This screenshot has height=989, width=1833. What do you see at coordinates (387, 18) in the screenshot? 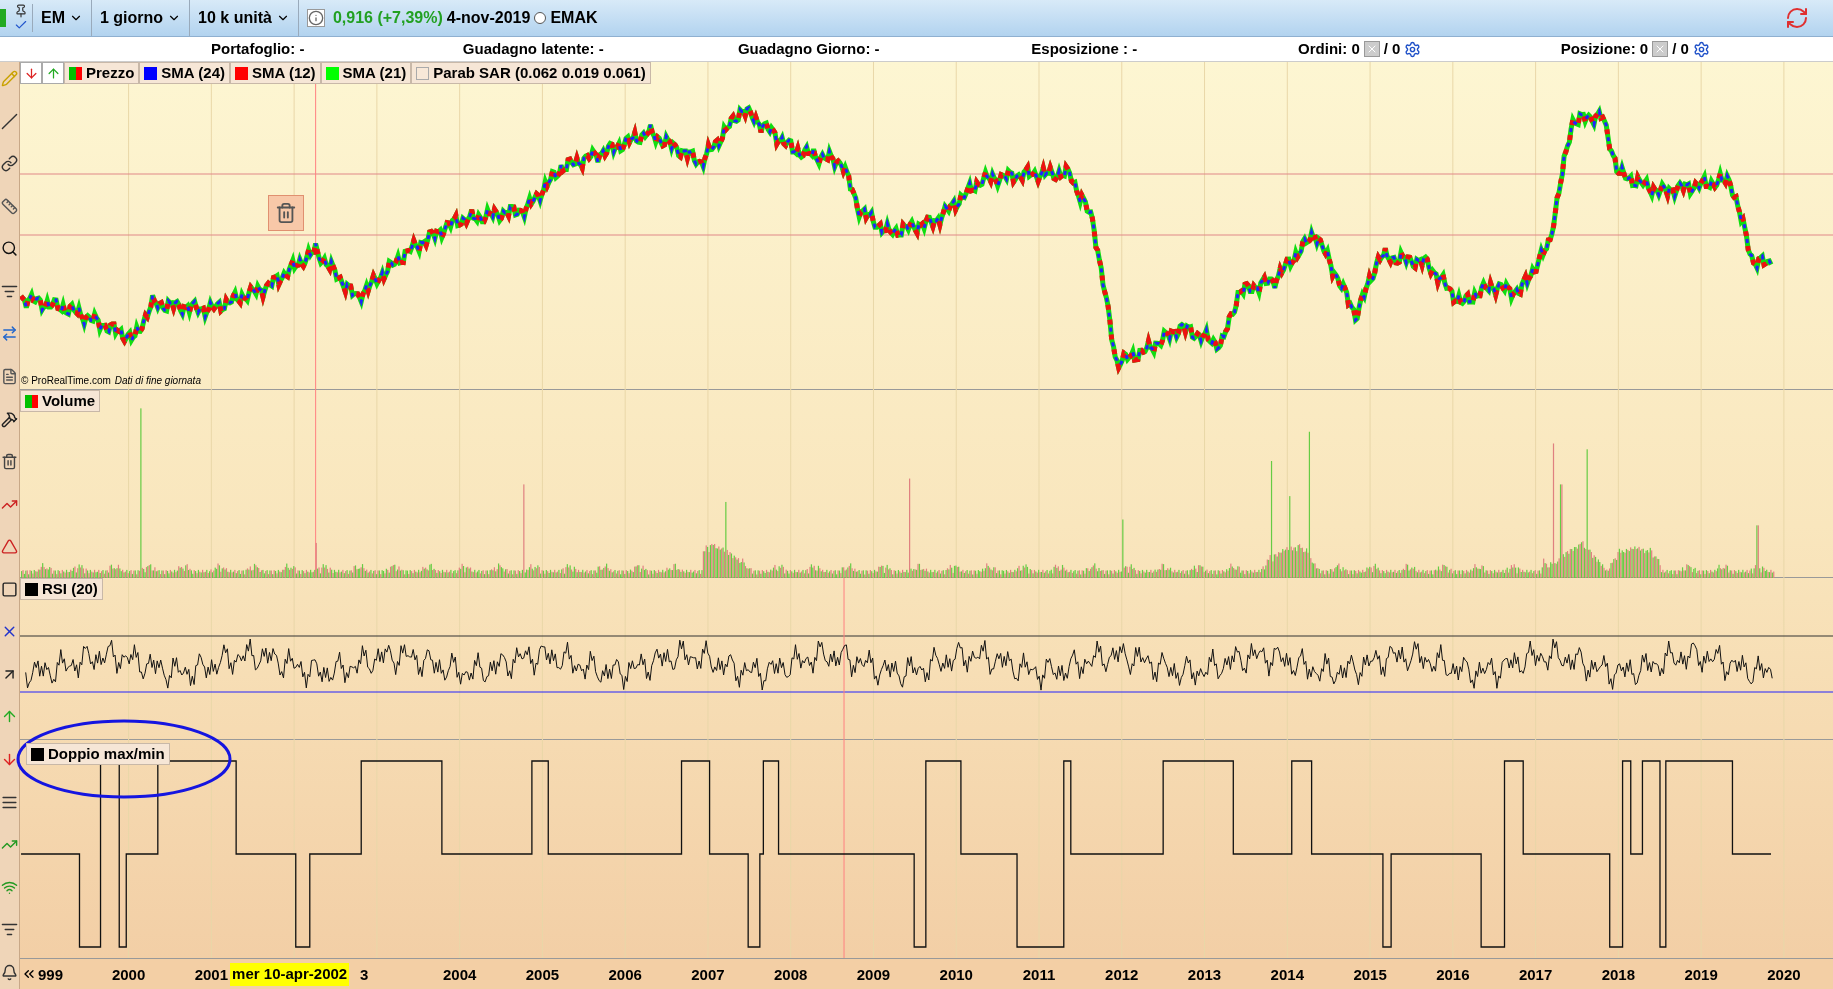
I see `price-change: 0,916 (+7,39%)` at bounding box center [387, 18].